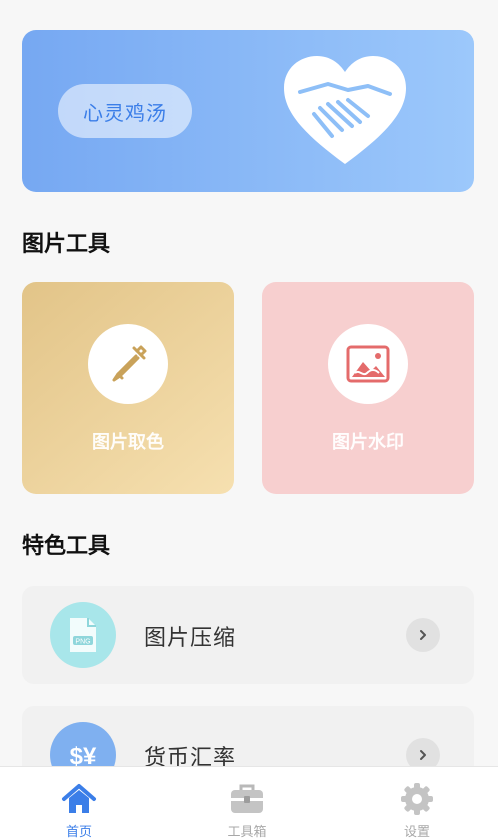 The height and width of the screenshot is (840, 498). I want to click on banner-pill: 心灵鸡汤, so click(125, 111).